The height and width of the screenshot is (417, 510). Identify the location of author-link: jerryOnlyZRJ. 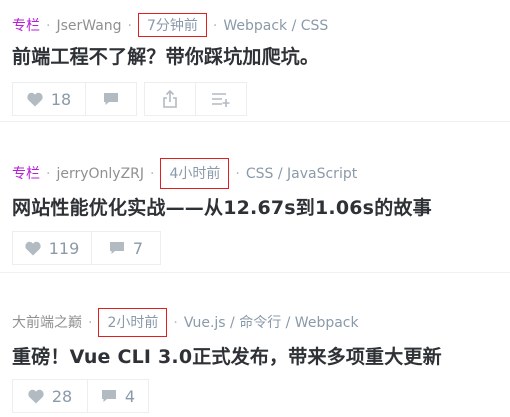
(100, 174).